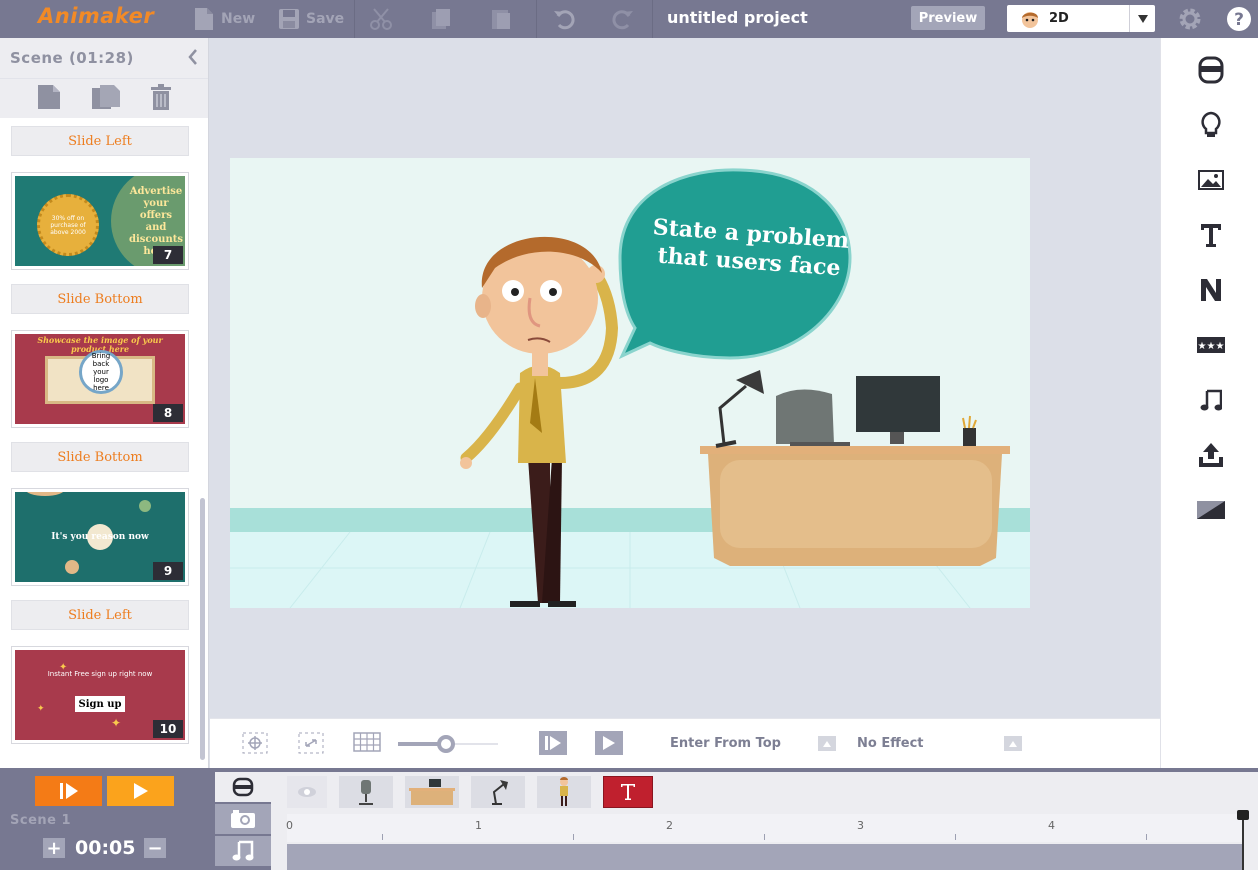 This screenshot has width=1258, height=870. I want to click on decrease-duration-button: −, so click(155, 848).